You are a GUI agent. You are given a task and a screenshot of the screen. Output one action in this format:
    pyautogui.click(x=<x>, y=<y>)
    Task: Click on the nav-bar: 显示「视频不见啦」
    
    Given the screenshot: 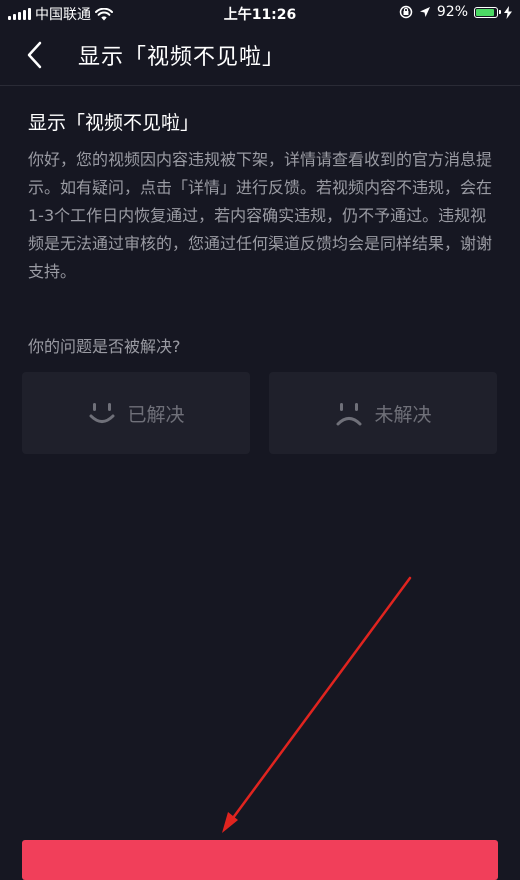 What is the action you would take?
    pyautogui.click(x=260, y=56)
    